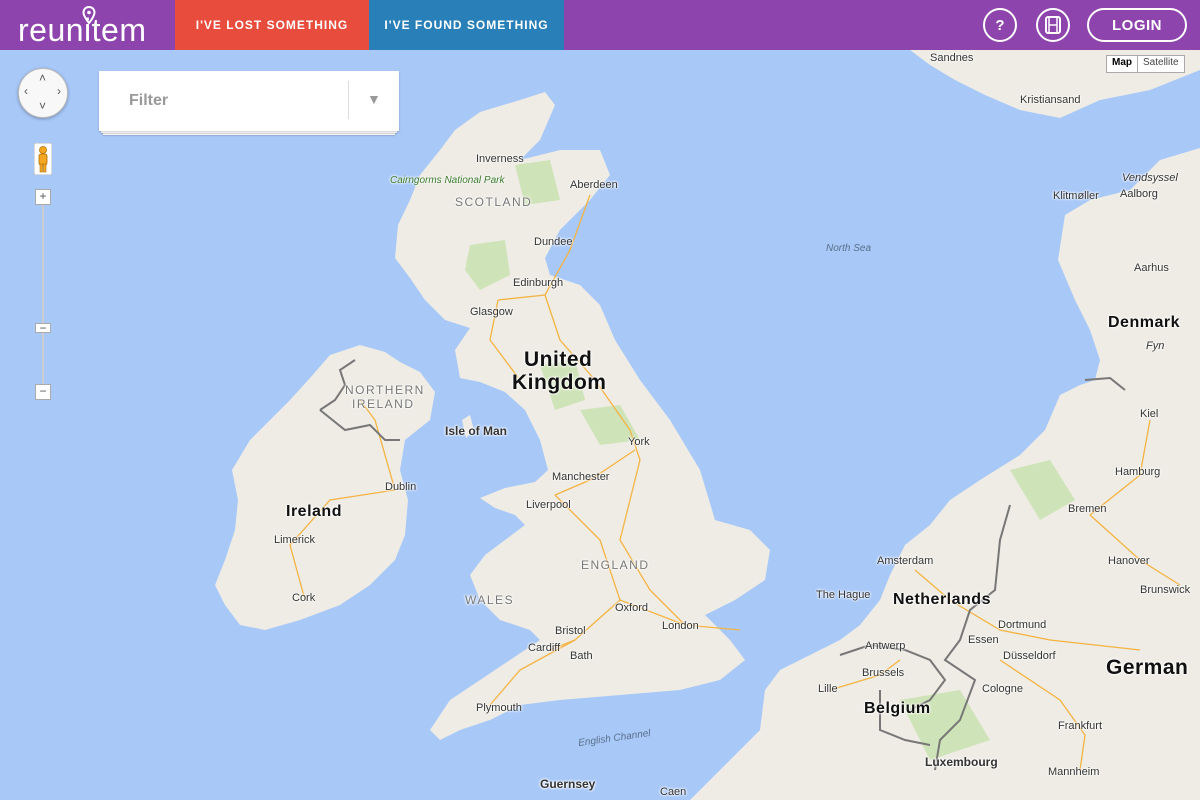 Image resolution: width=1200 pixels, height=800 pixels. What do you see at coordinates (59, 91) in the screenshot?
I see `pan-right-icon: ›` at bounding box center [59, 91].